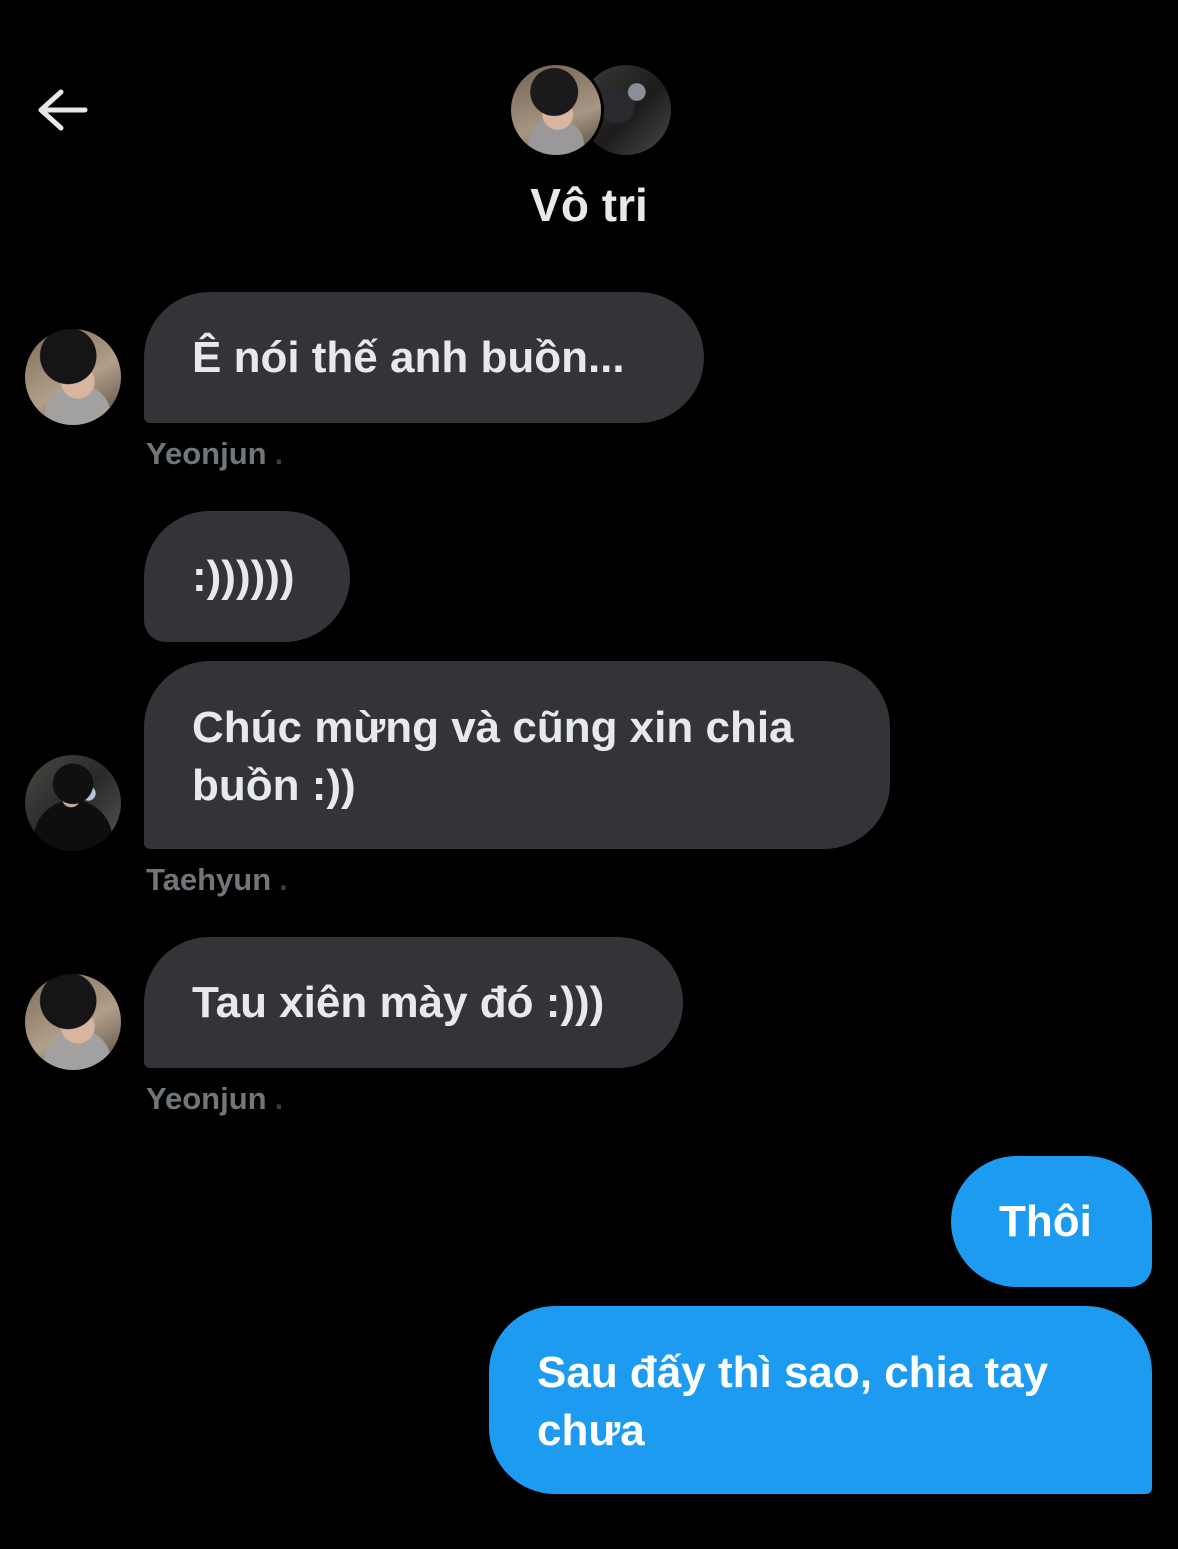 This screenshot has height=1549, width=1178. I want to click on message-bubble: Thôi, so click(1051, 1221).